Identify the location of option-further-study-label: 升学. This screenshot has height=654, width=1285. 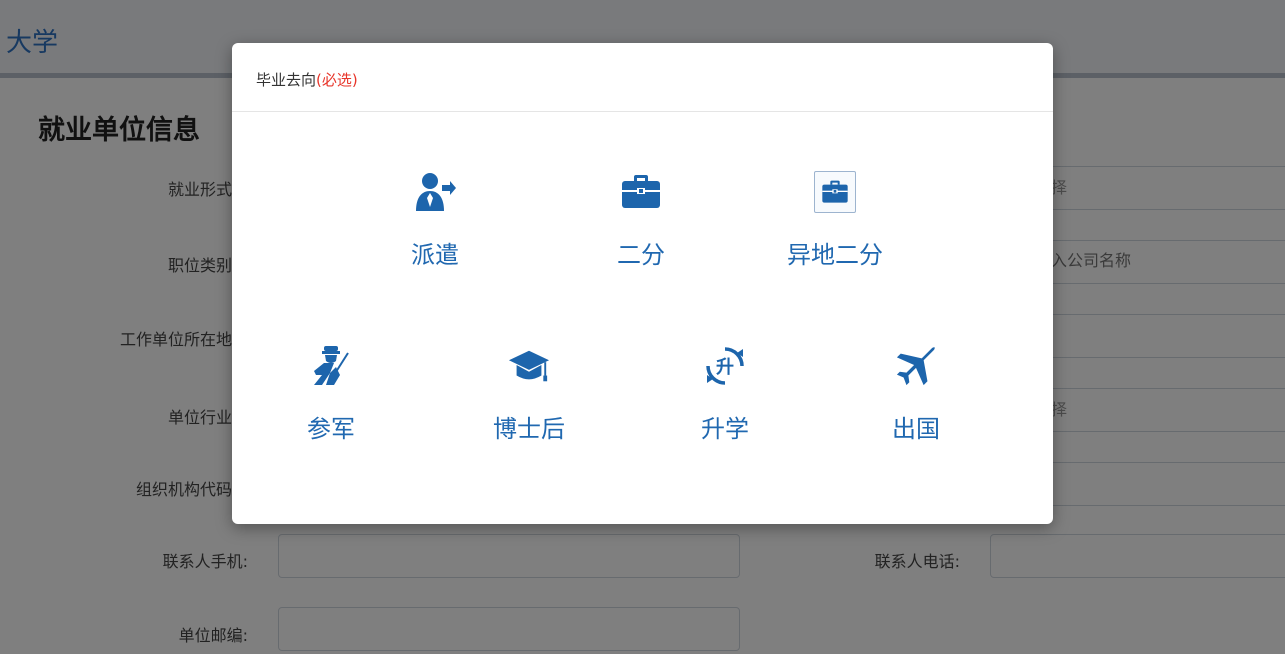
(725, 429).